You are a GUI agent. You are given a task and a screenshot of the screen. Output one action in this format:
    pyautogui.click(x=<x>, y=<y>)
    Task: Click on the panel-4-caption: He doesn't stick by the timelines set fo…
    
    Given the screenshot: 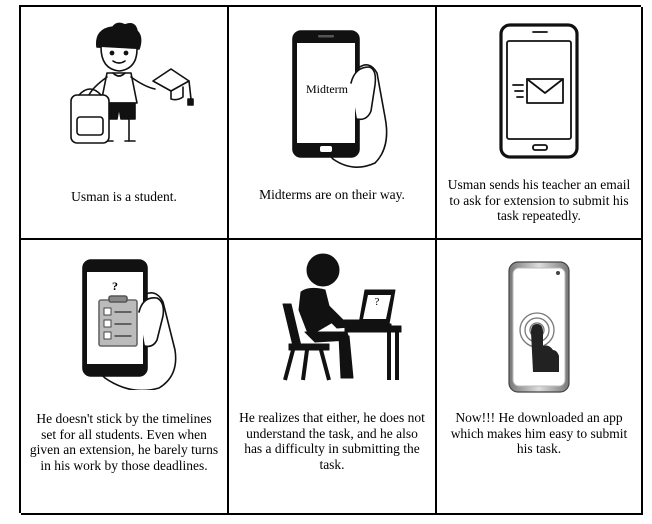 What is the action you would take?
    pyautogui.click(x=124, y=442)
    